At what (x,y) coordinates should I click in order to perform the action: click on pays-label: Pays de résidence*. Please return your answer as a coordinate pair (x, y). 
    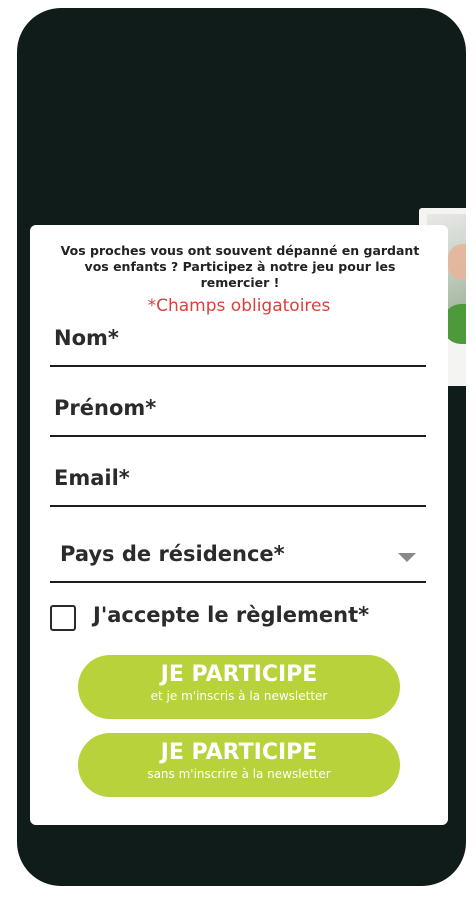
    Looking at the image, I should click on (172, 554).